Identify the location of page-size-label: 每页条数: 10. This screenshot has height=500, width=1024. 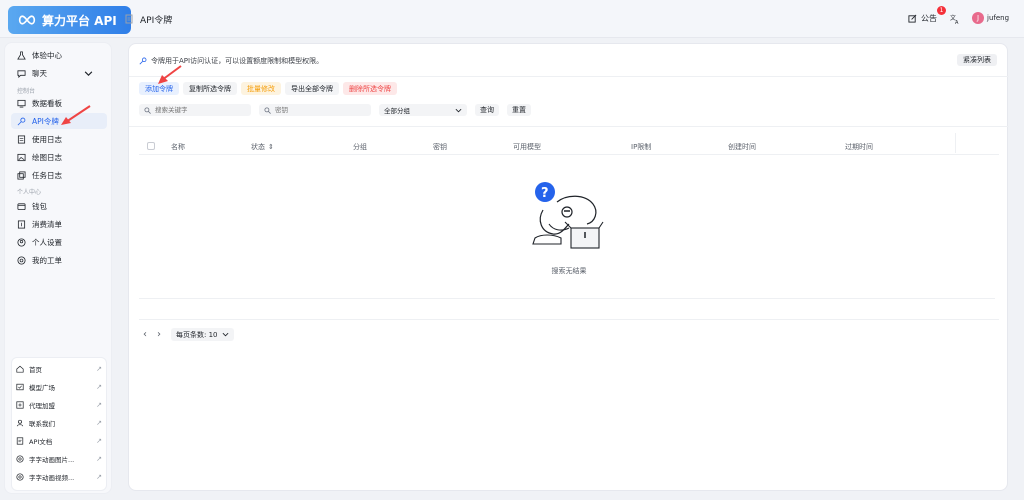
(197, 334).